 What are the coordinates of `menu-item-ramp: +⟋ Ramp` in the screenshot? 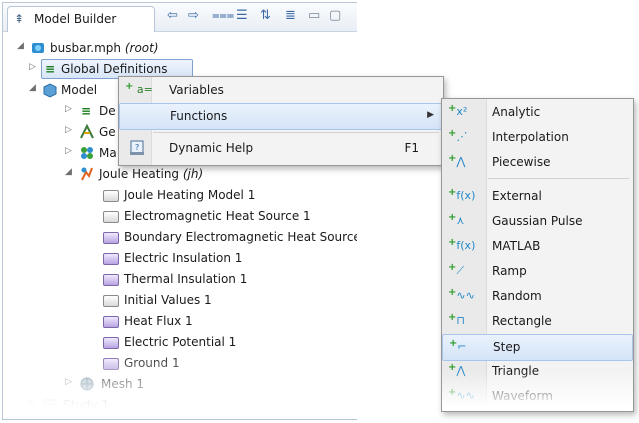 It's located at (537, 271).